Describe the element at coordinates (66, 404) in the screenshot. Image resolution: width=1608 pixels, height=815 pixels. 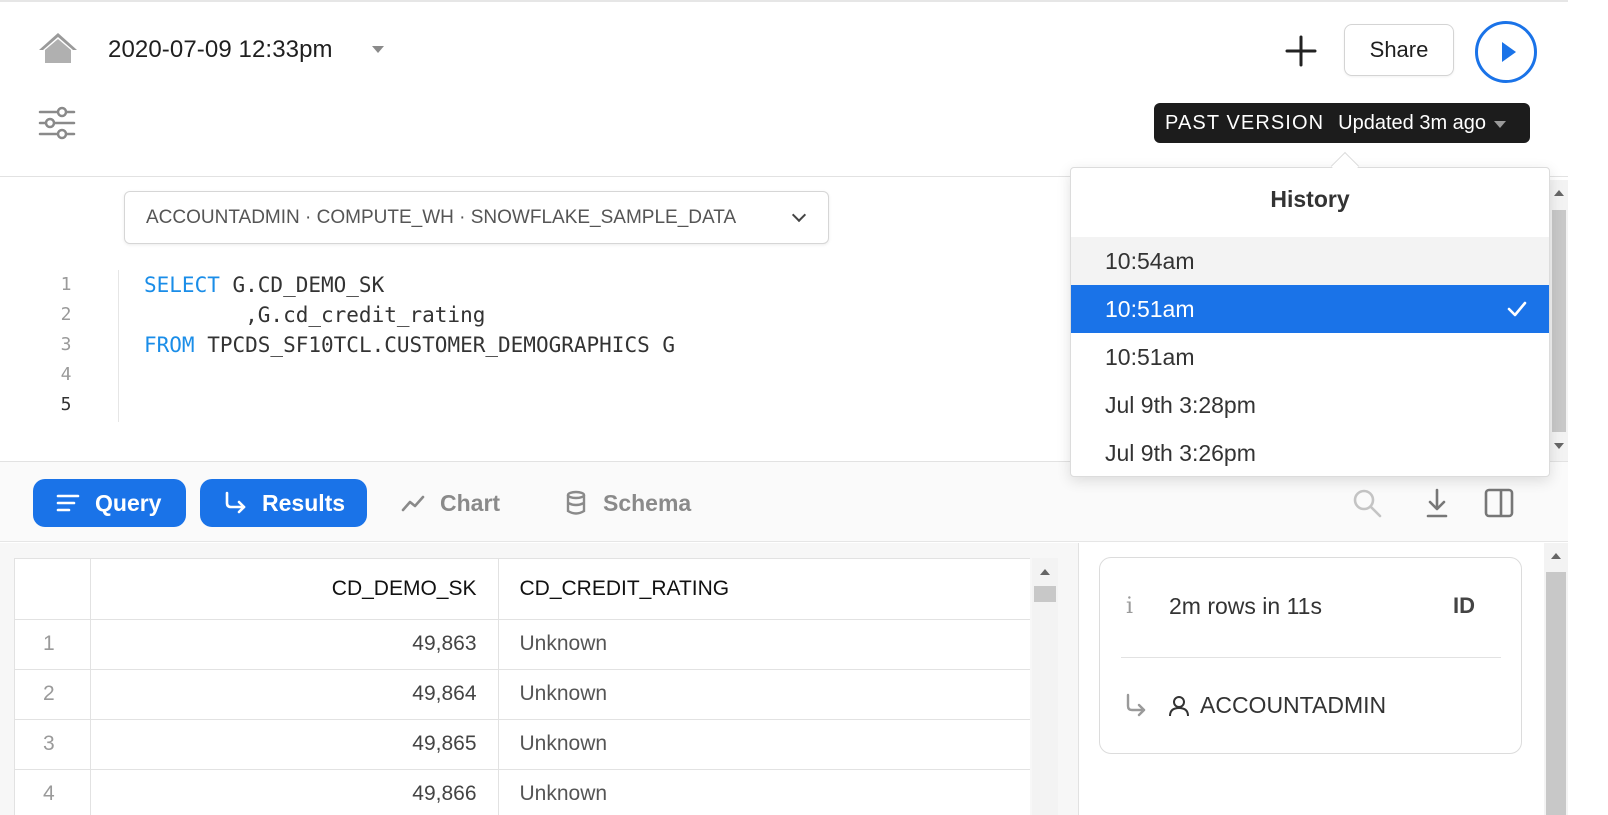
I see `line-number: 5` at that location.